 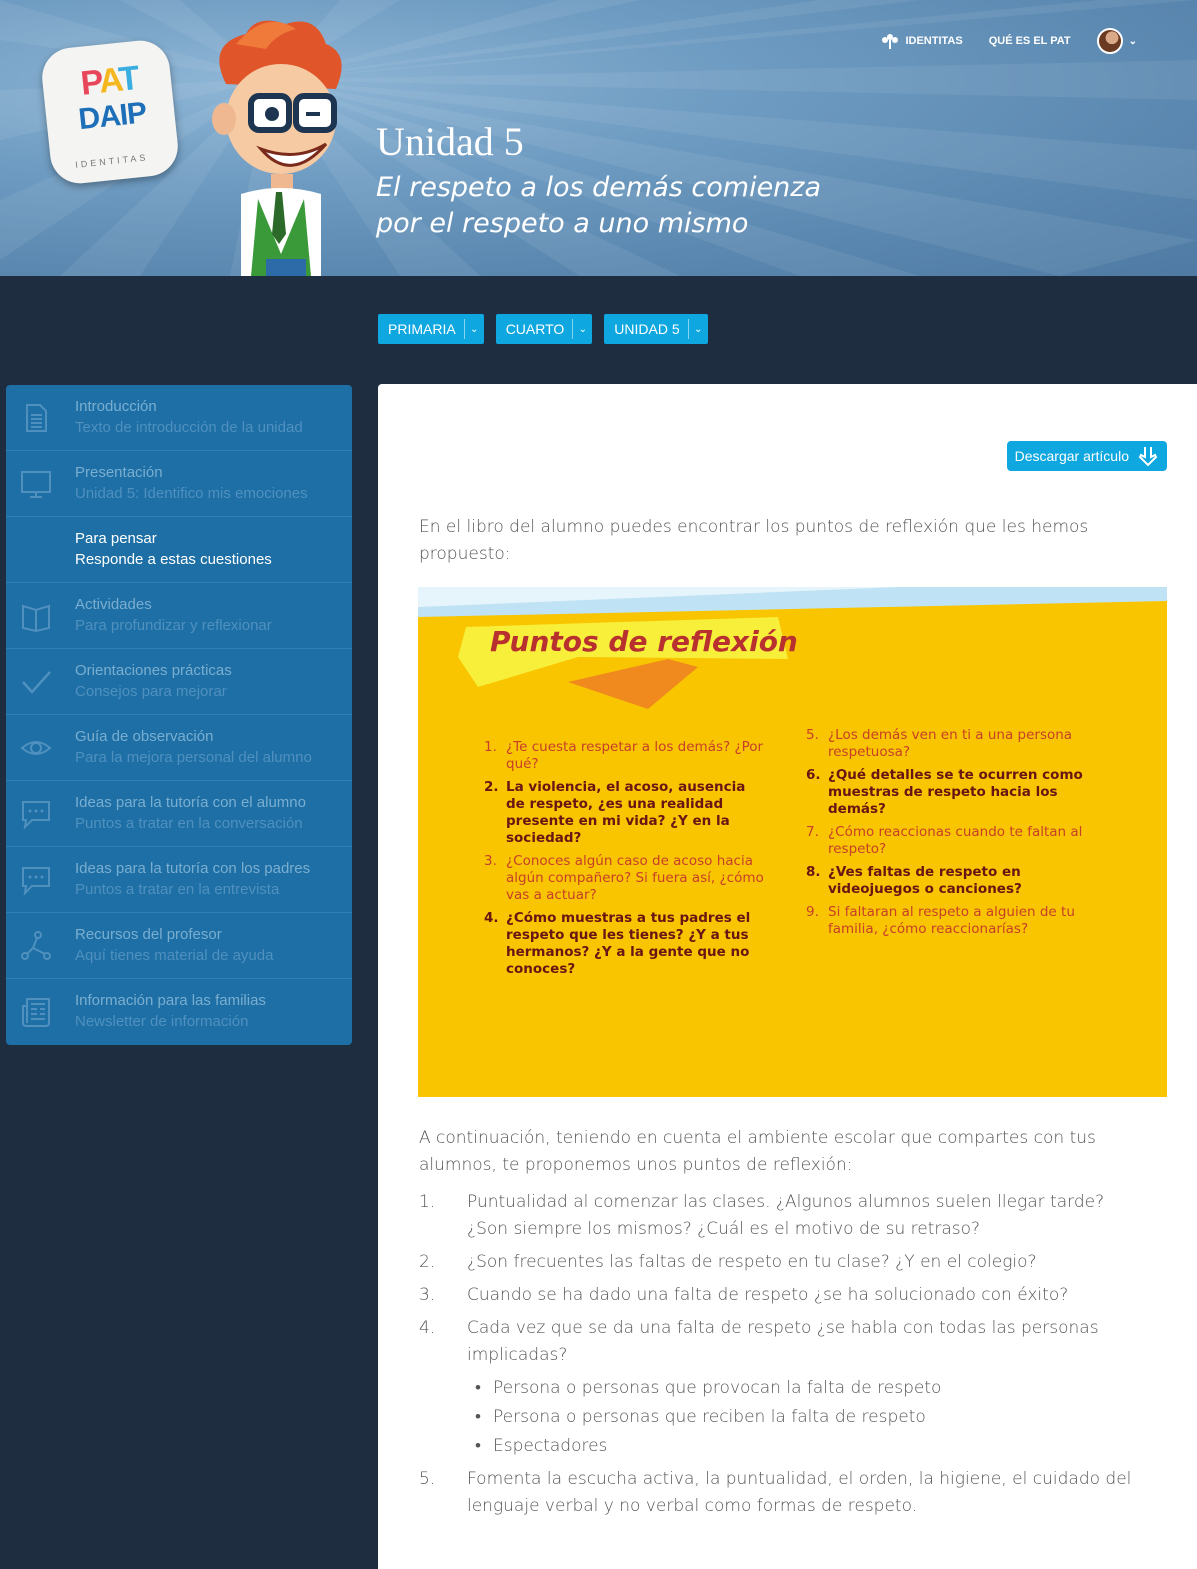 I want to click on sidebar-item-subtitle: Responde a estas cuestiones, so click(x=173, y=559).